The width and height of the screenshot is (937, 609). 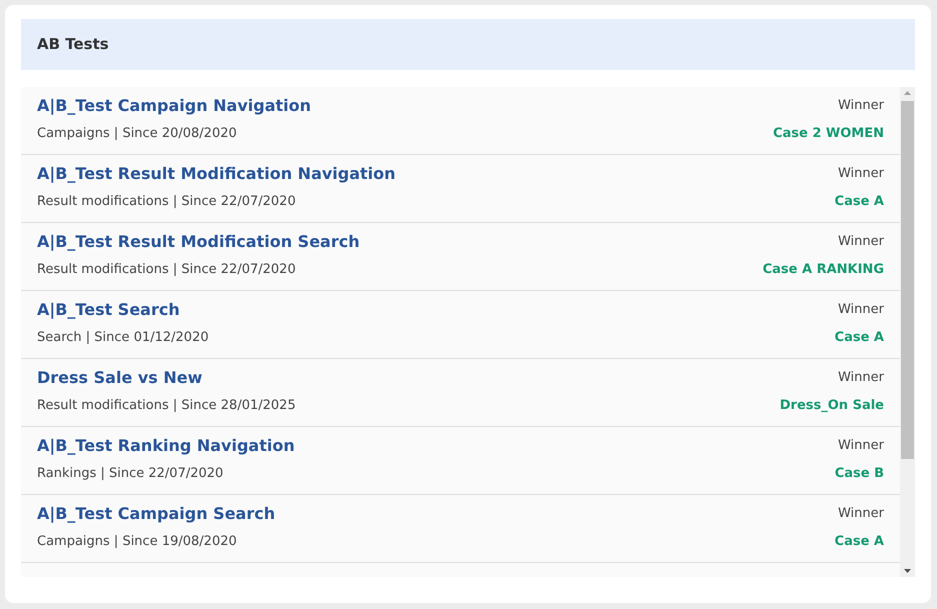 What do you see at coordinates (198, 242) in the screenshot?
I see `test-name-link: A|B_Test Result Modification Search` at bounding box center [198, 242].